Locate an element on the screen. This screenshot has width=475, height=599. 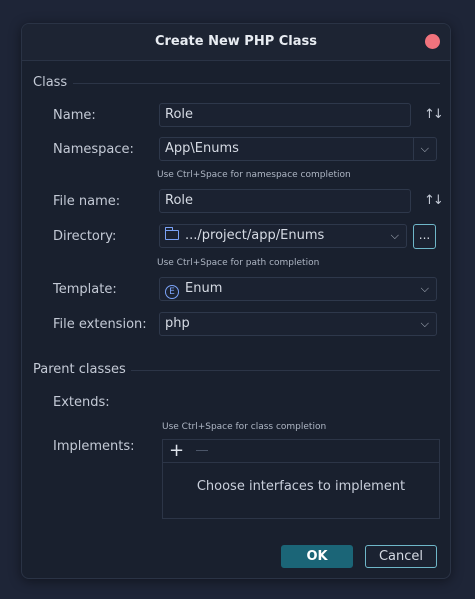
add-icon: + is located at coordinates (176, 451).